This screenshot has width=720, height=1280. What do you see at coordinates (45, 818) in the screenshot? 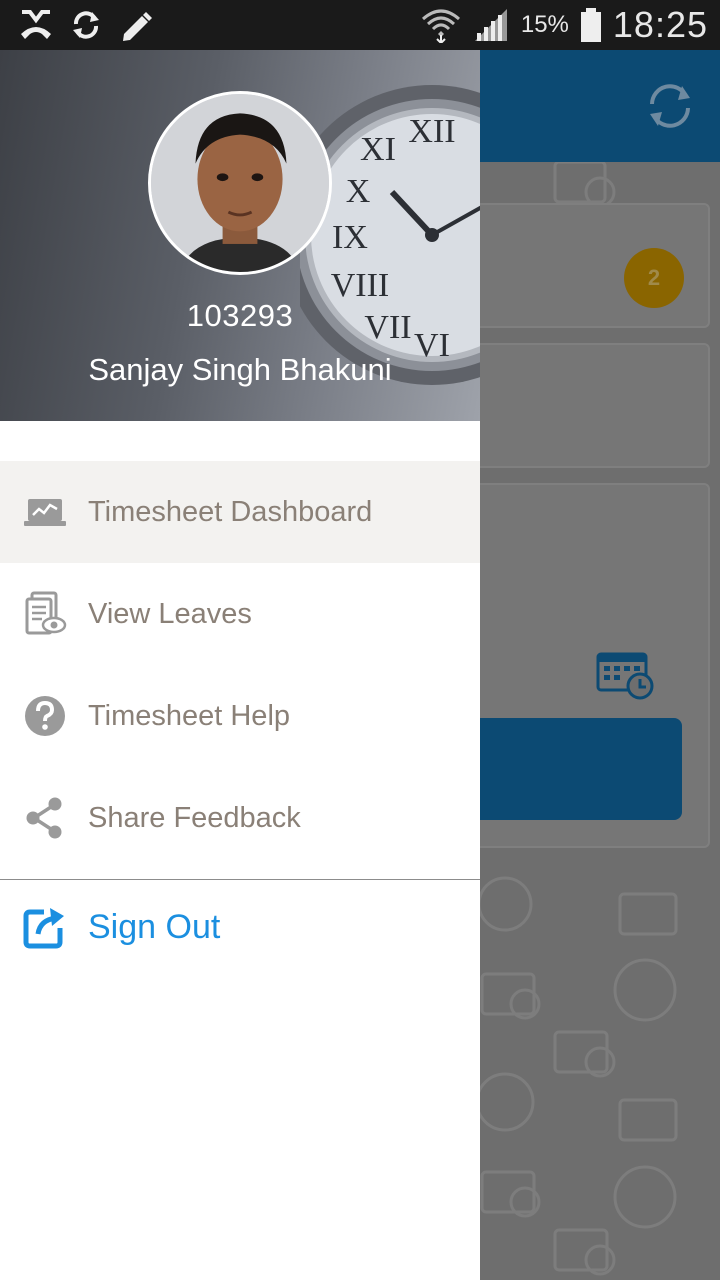
I see `share-icon` at bounding box center [45, 818].